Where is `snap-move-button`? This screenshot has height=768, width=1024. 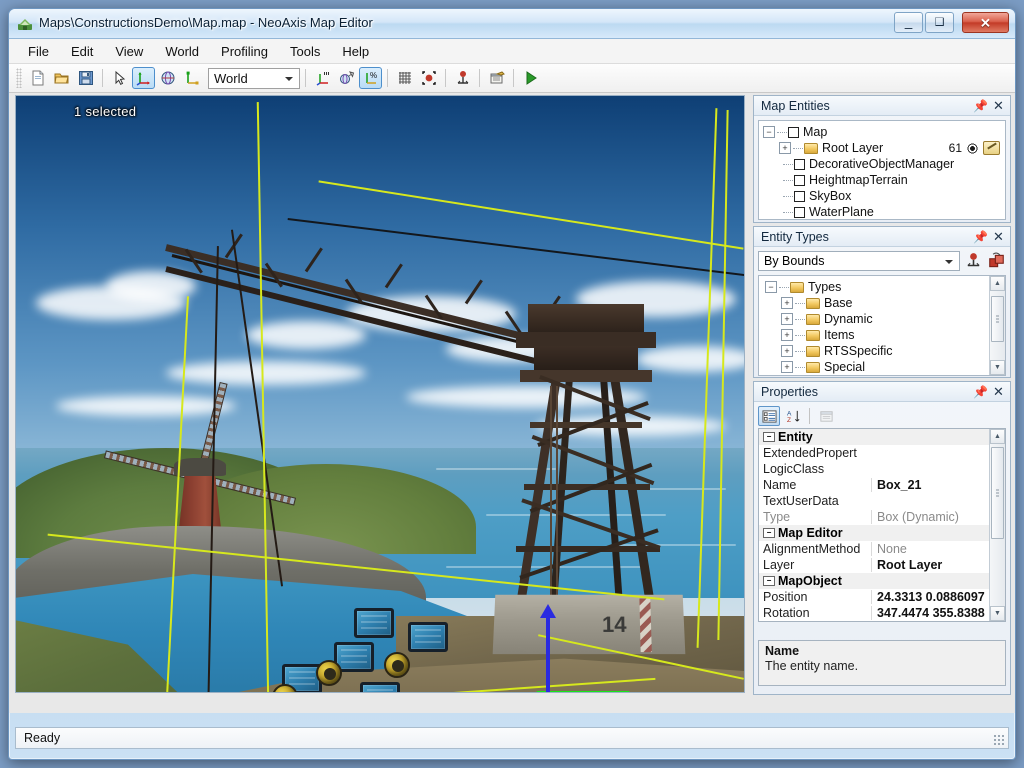 snap-move-button is located at coordinates (322, 78).